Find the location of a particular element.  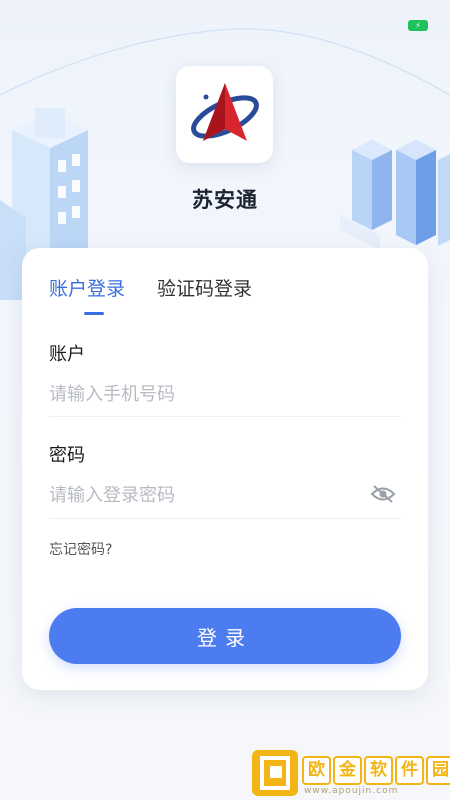

watermark-char: 软 is located at coordinates (378, 770).